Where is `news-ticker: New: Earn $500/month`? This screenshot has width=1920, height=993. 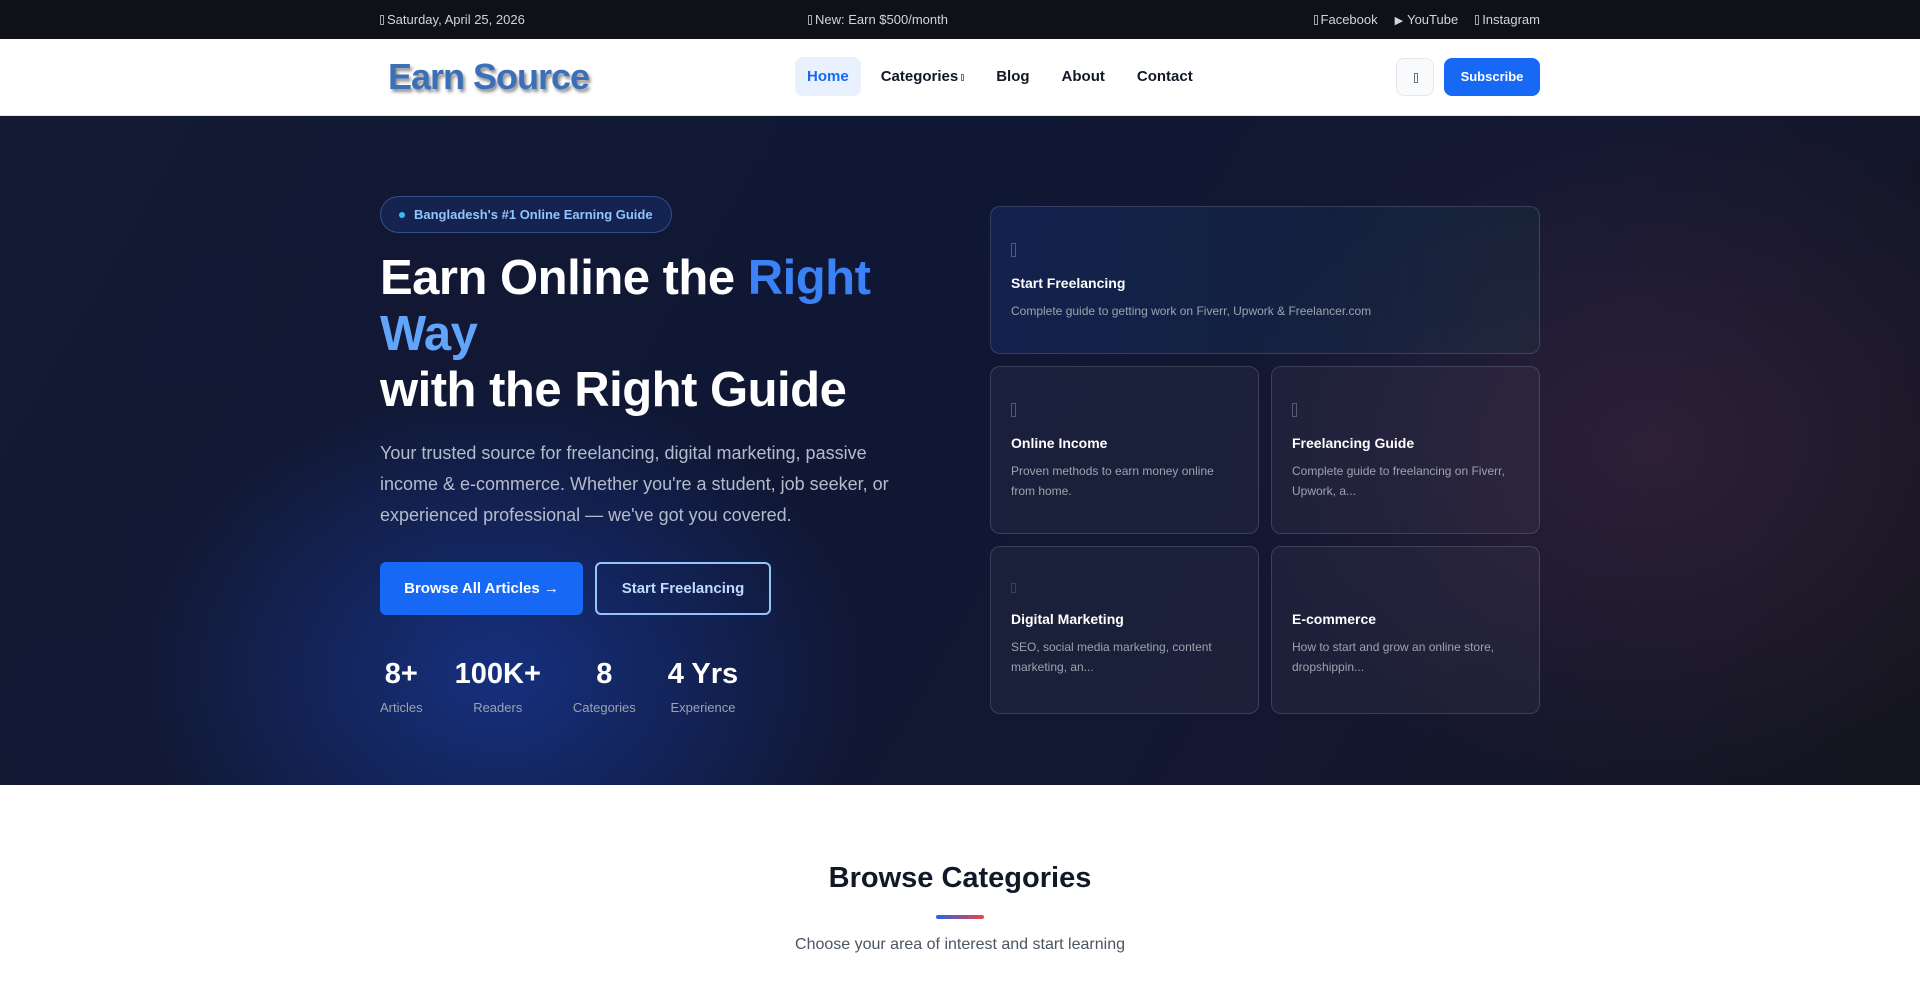 news-ticker: New: Earn $500/month is located at coordinates (886, 19).